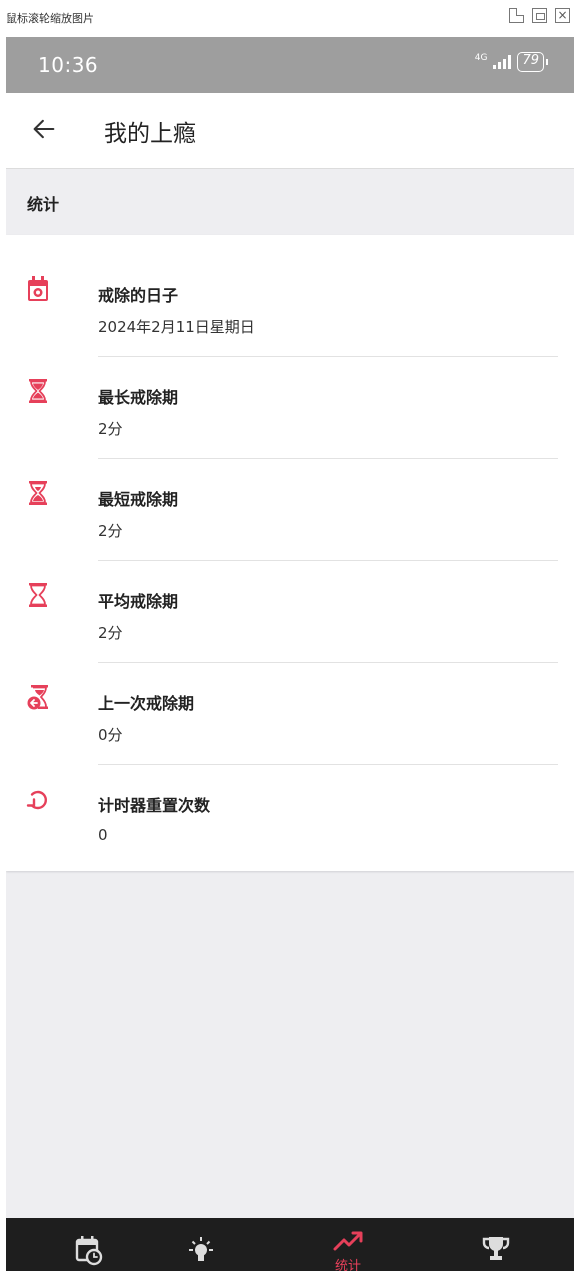 Image resolution: width=574 pixels, height=1271 pixels. Describe the element at coordinates (530, 62) in the screenshot. I see `battery-level: 79` at that location.